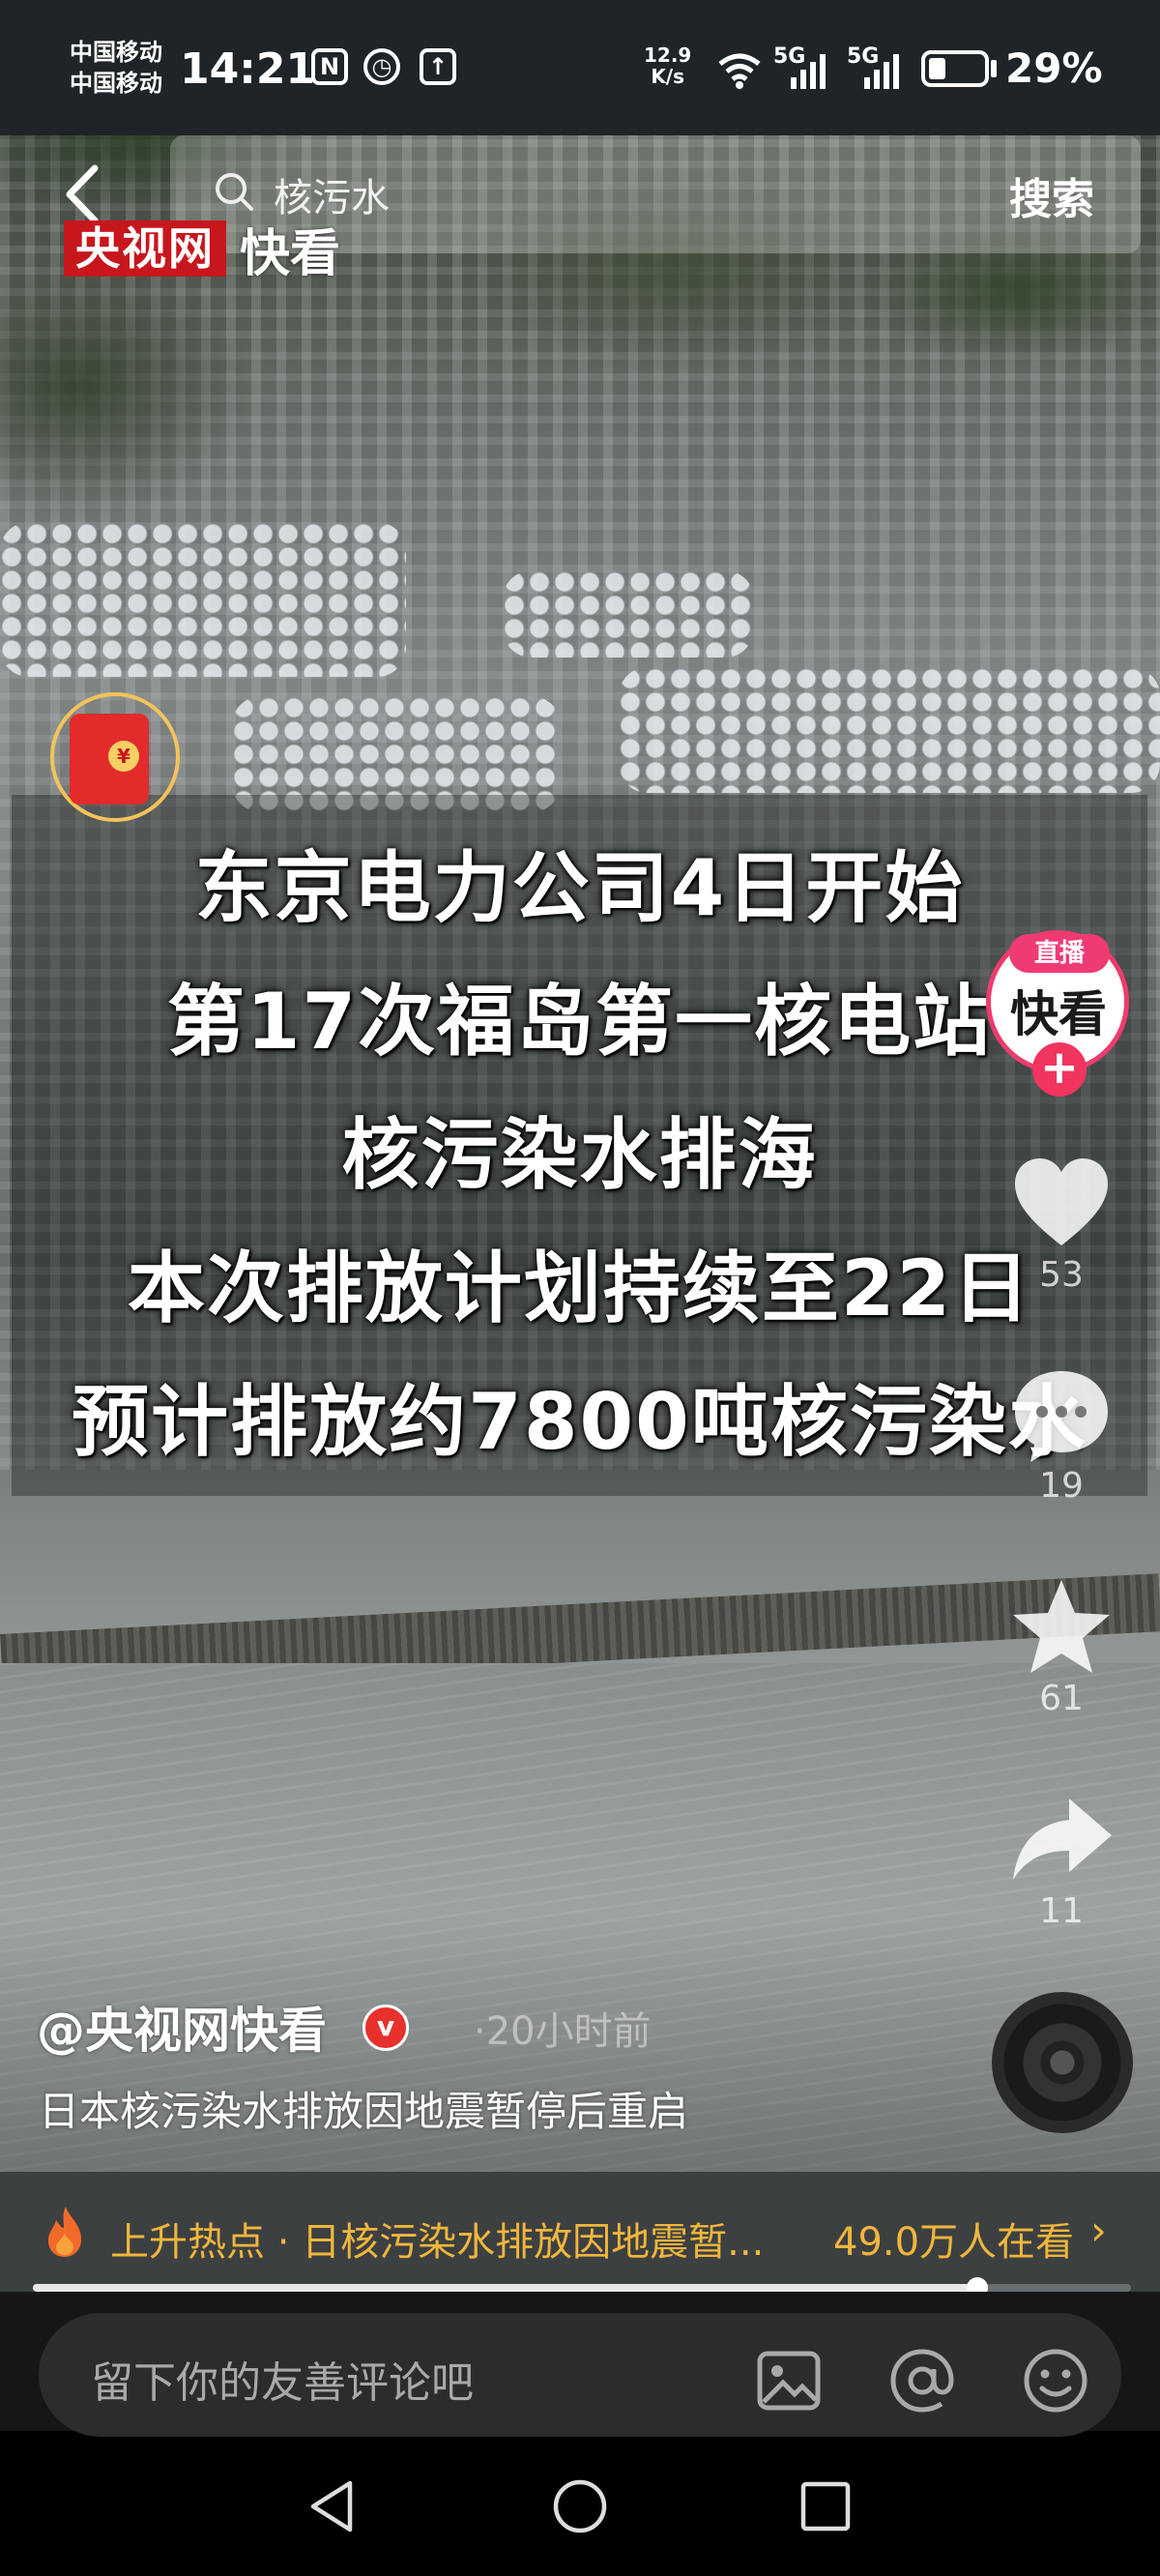 This screenshot has width=1160, height=2576. What do you see at coordinates (1061, 1275) in the screenshot?
I see `like-count: 53` at bounding box center [1061, 1275].